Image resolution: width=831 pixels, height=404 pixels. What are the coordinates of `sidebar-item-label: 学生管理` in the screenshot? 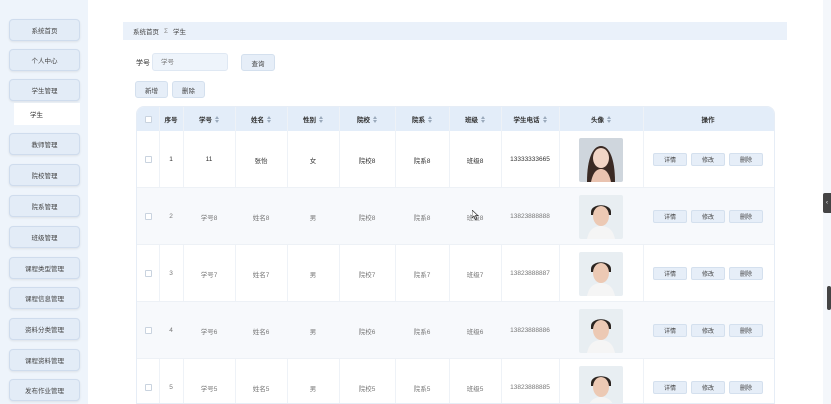 It's located at (44, 91).